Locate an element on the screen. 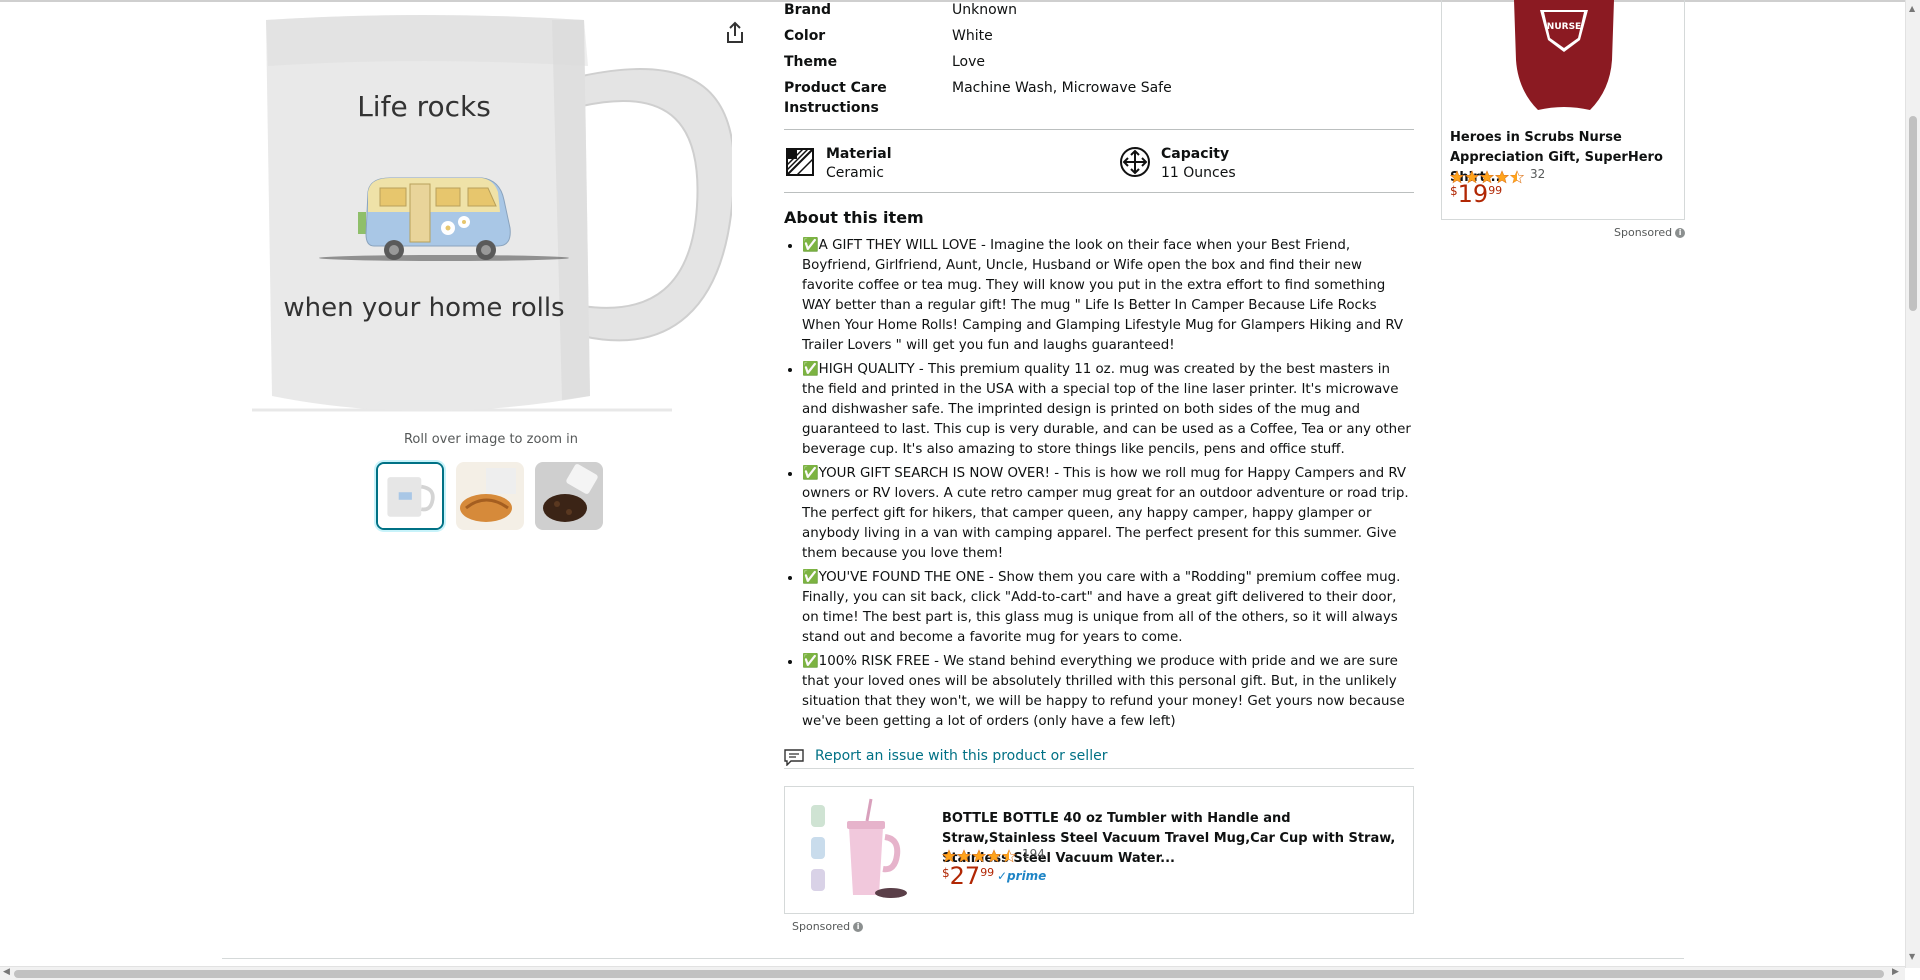  mug-text-top: Life rocks is located at coordinates (424, 106).